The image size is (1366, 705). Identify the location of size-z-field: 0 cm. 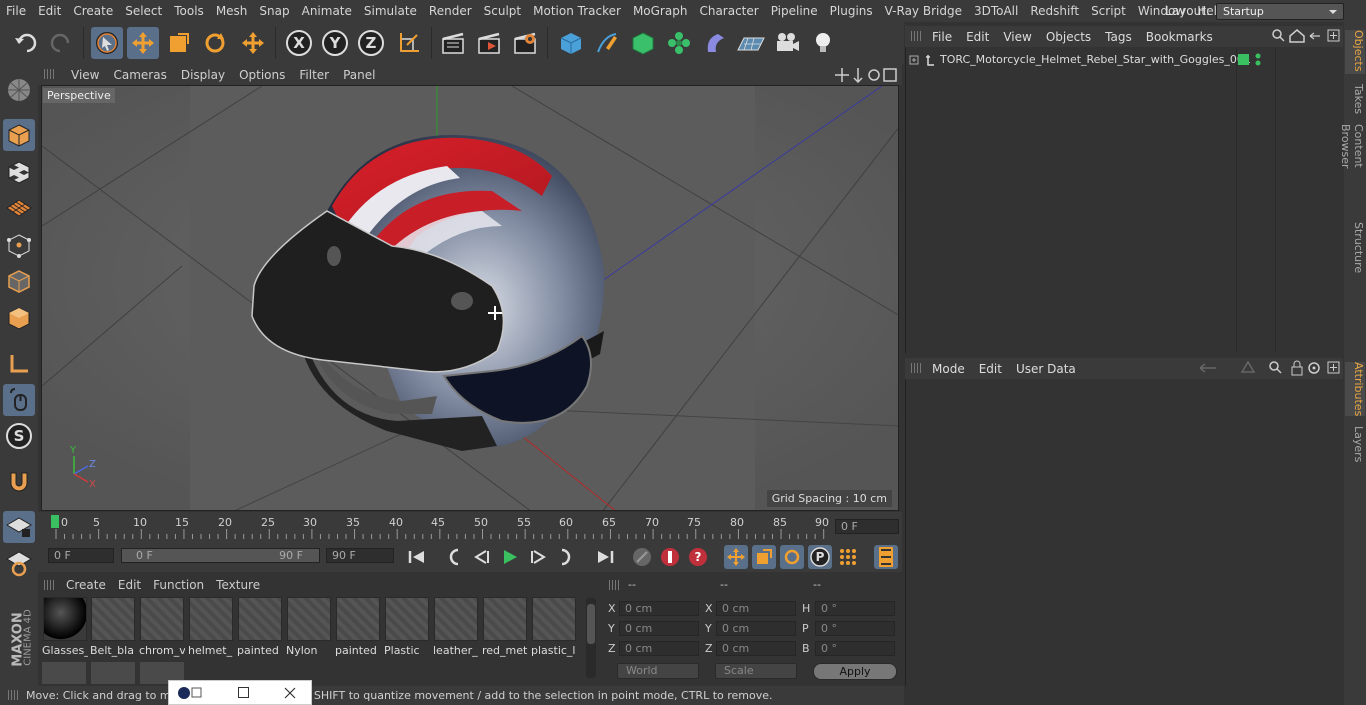
(756, 648).